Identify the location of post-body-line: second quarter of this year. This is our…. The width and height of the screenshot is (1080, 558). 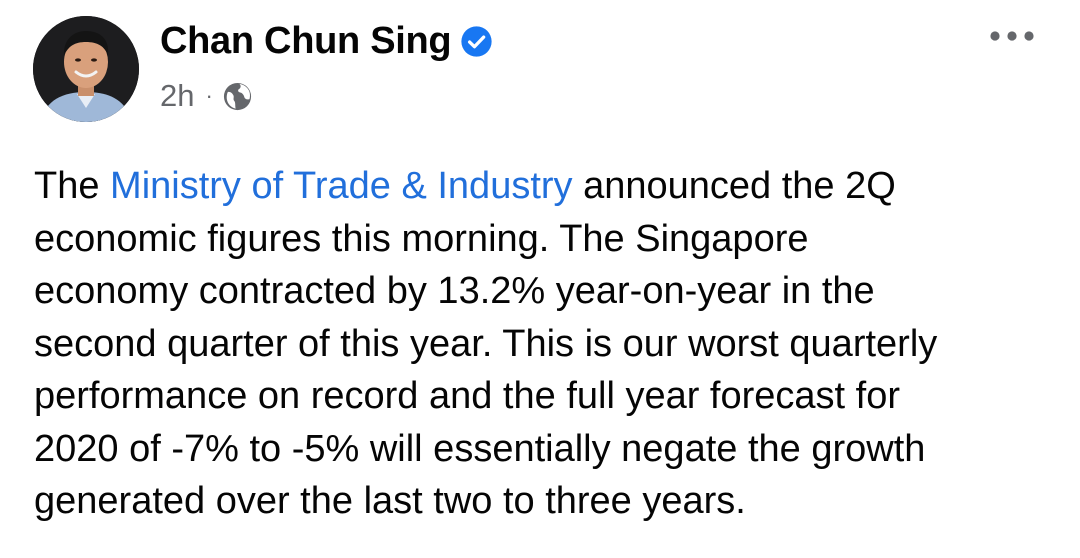
(486, 343).